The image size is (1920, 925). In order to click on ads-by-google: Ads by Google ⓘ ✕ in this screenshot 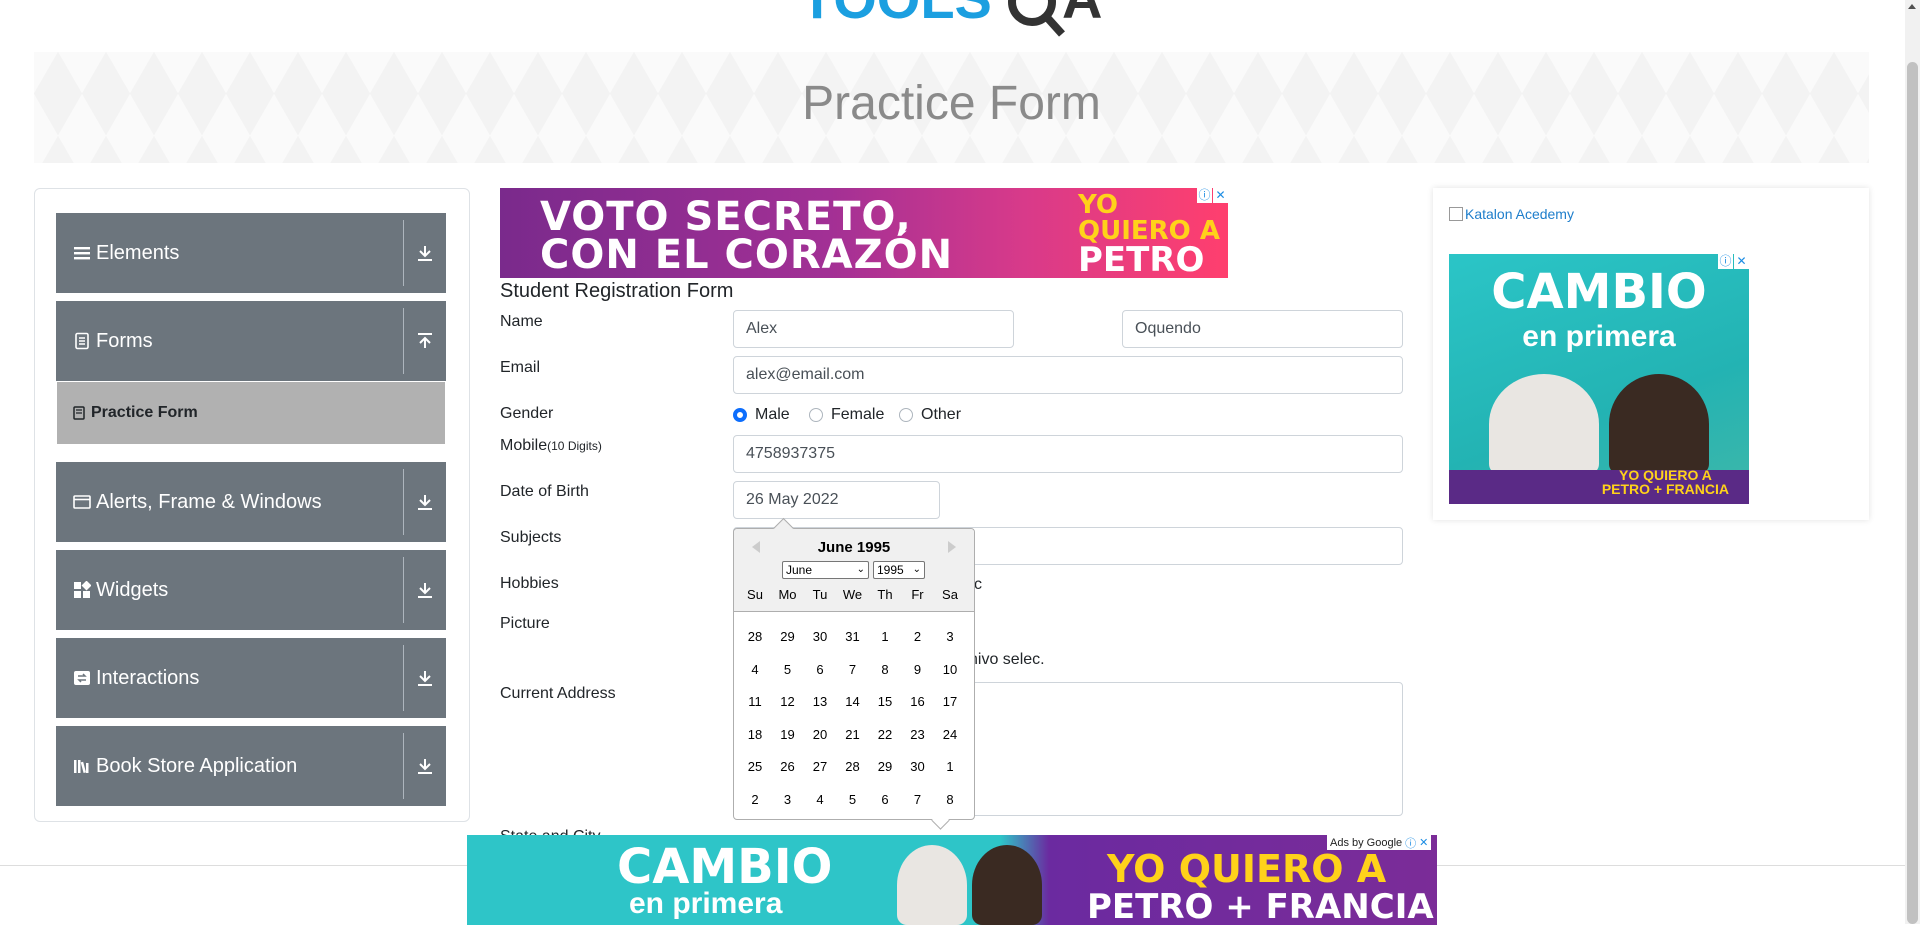, I will do `click(1379, 843)`.